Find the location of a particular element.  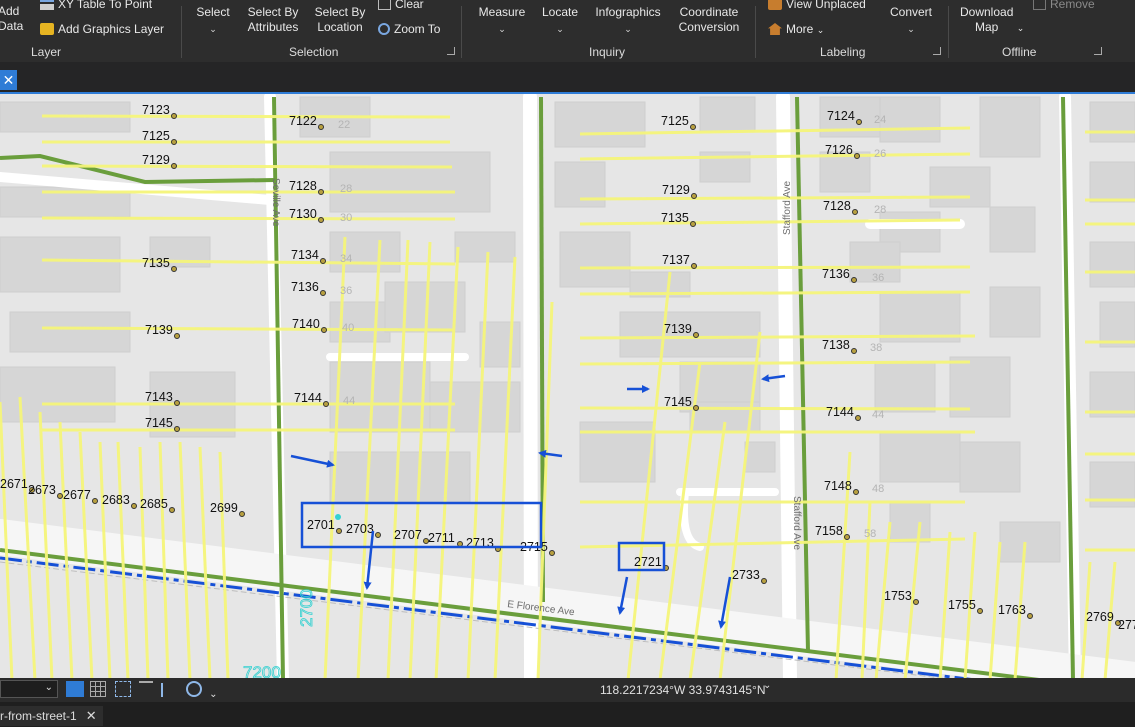

address-point: 1755 is located at coordinates (965, 606).